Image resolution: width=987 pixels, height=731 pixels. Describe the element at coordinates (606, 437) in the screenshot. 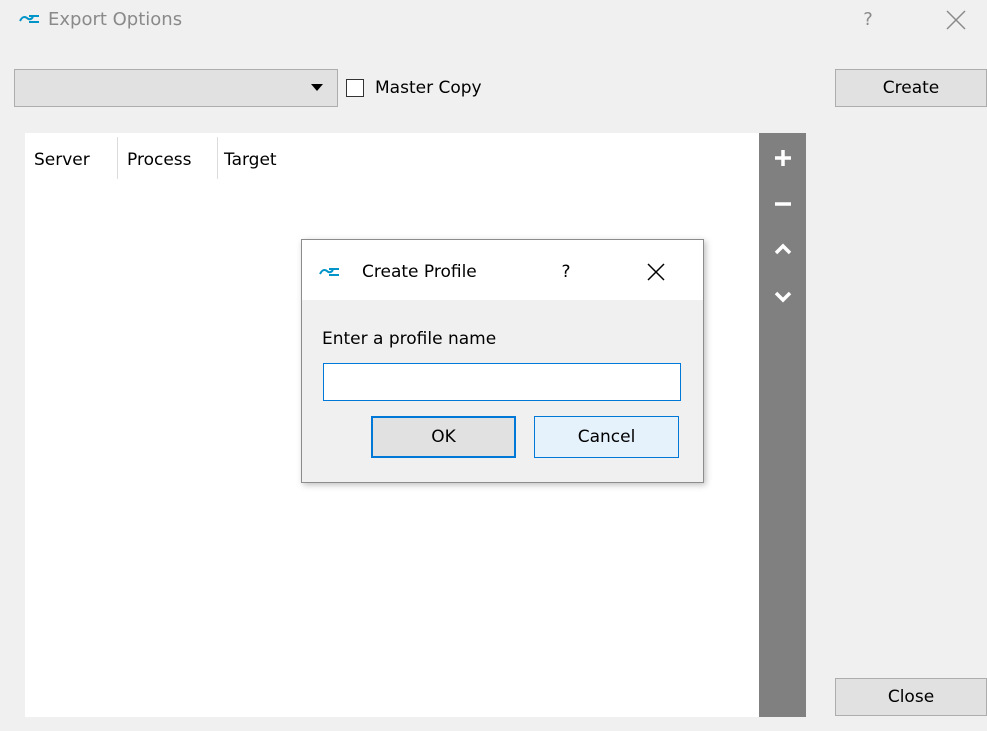

I see `cancel-button: Cancel` at that location.